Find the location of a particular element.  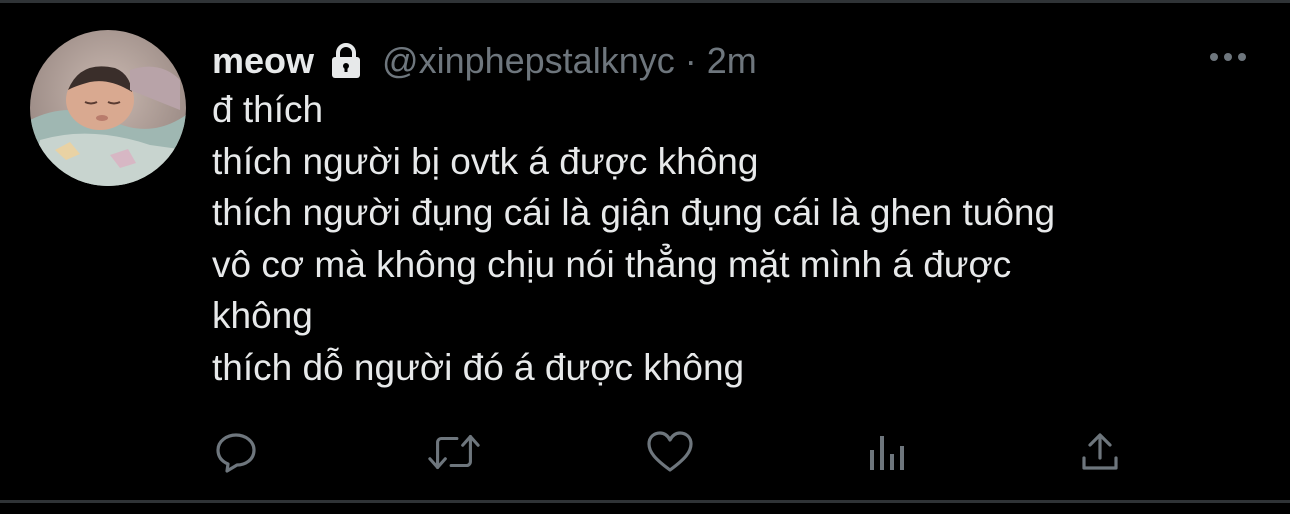

analytics-button is located at coordinates (886, 452).